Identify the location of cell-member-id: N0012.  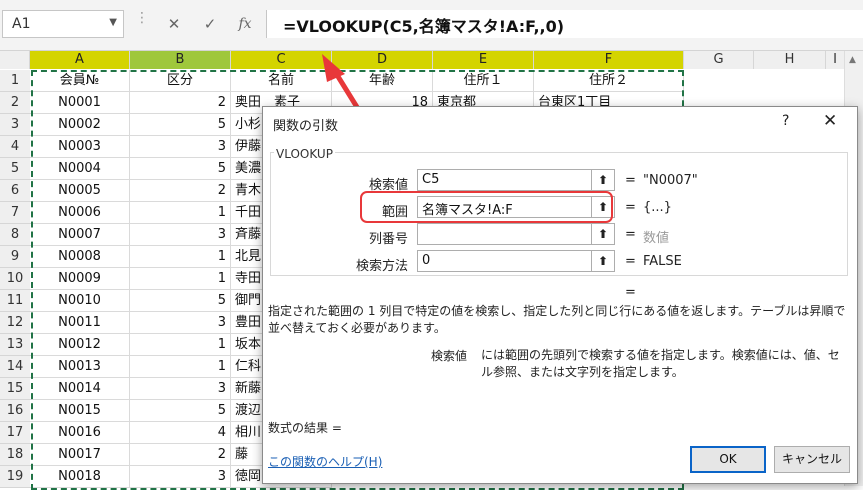
(80, 345).